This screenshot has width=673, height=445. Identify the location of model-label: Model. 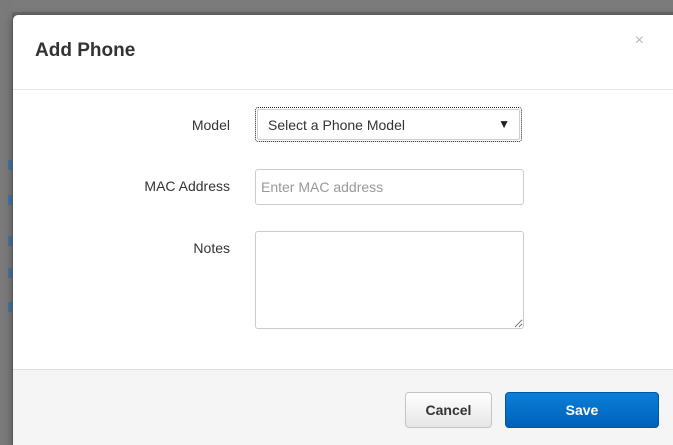
(210, 125).